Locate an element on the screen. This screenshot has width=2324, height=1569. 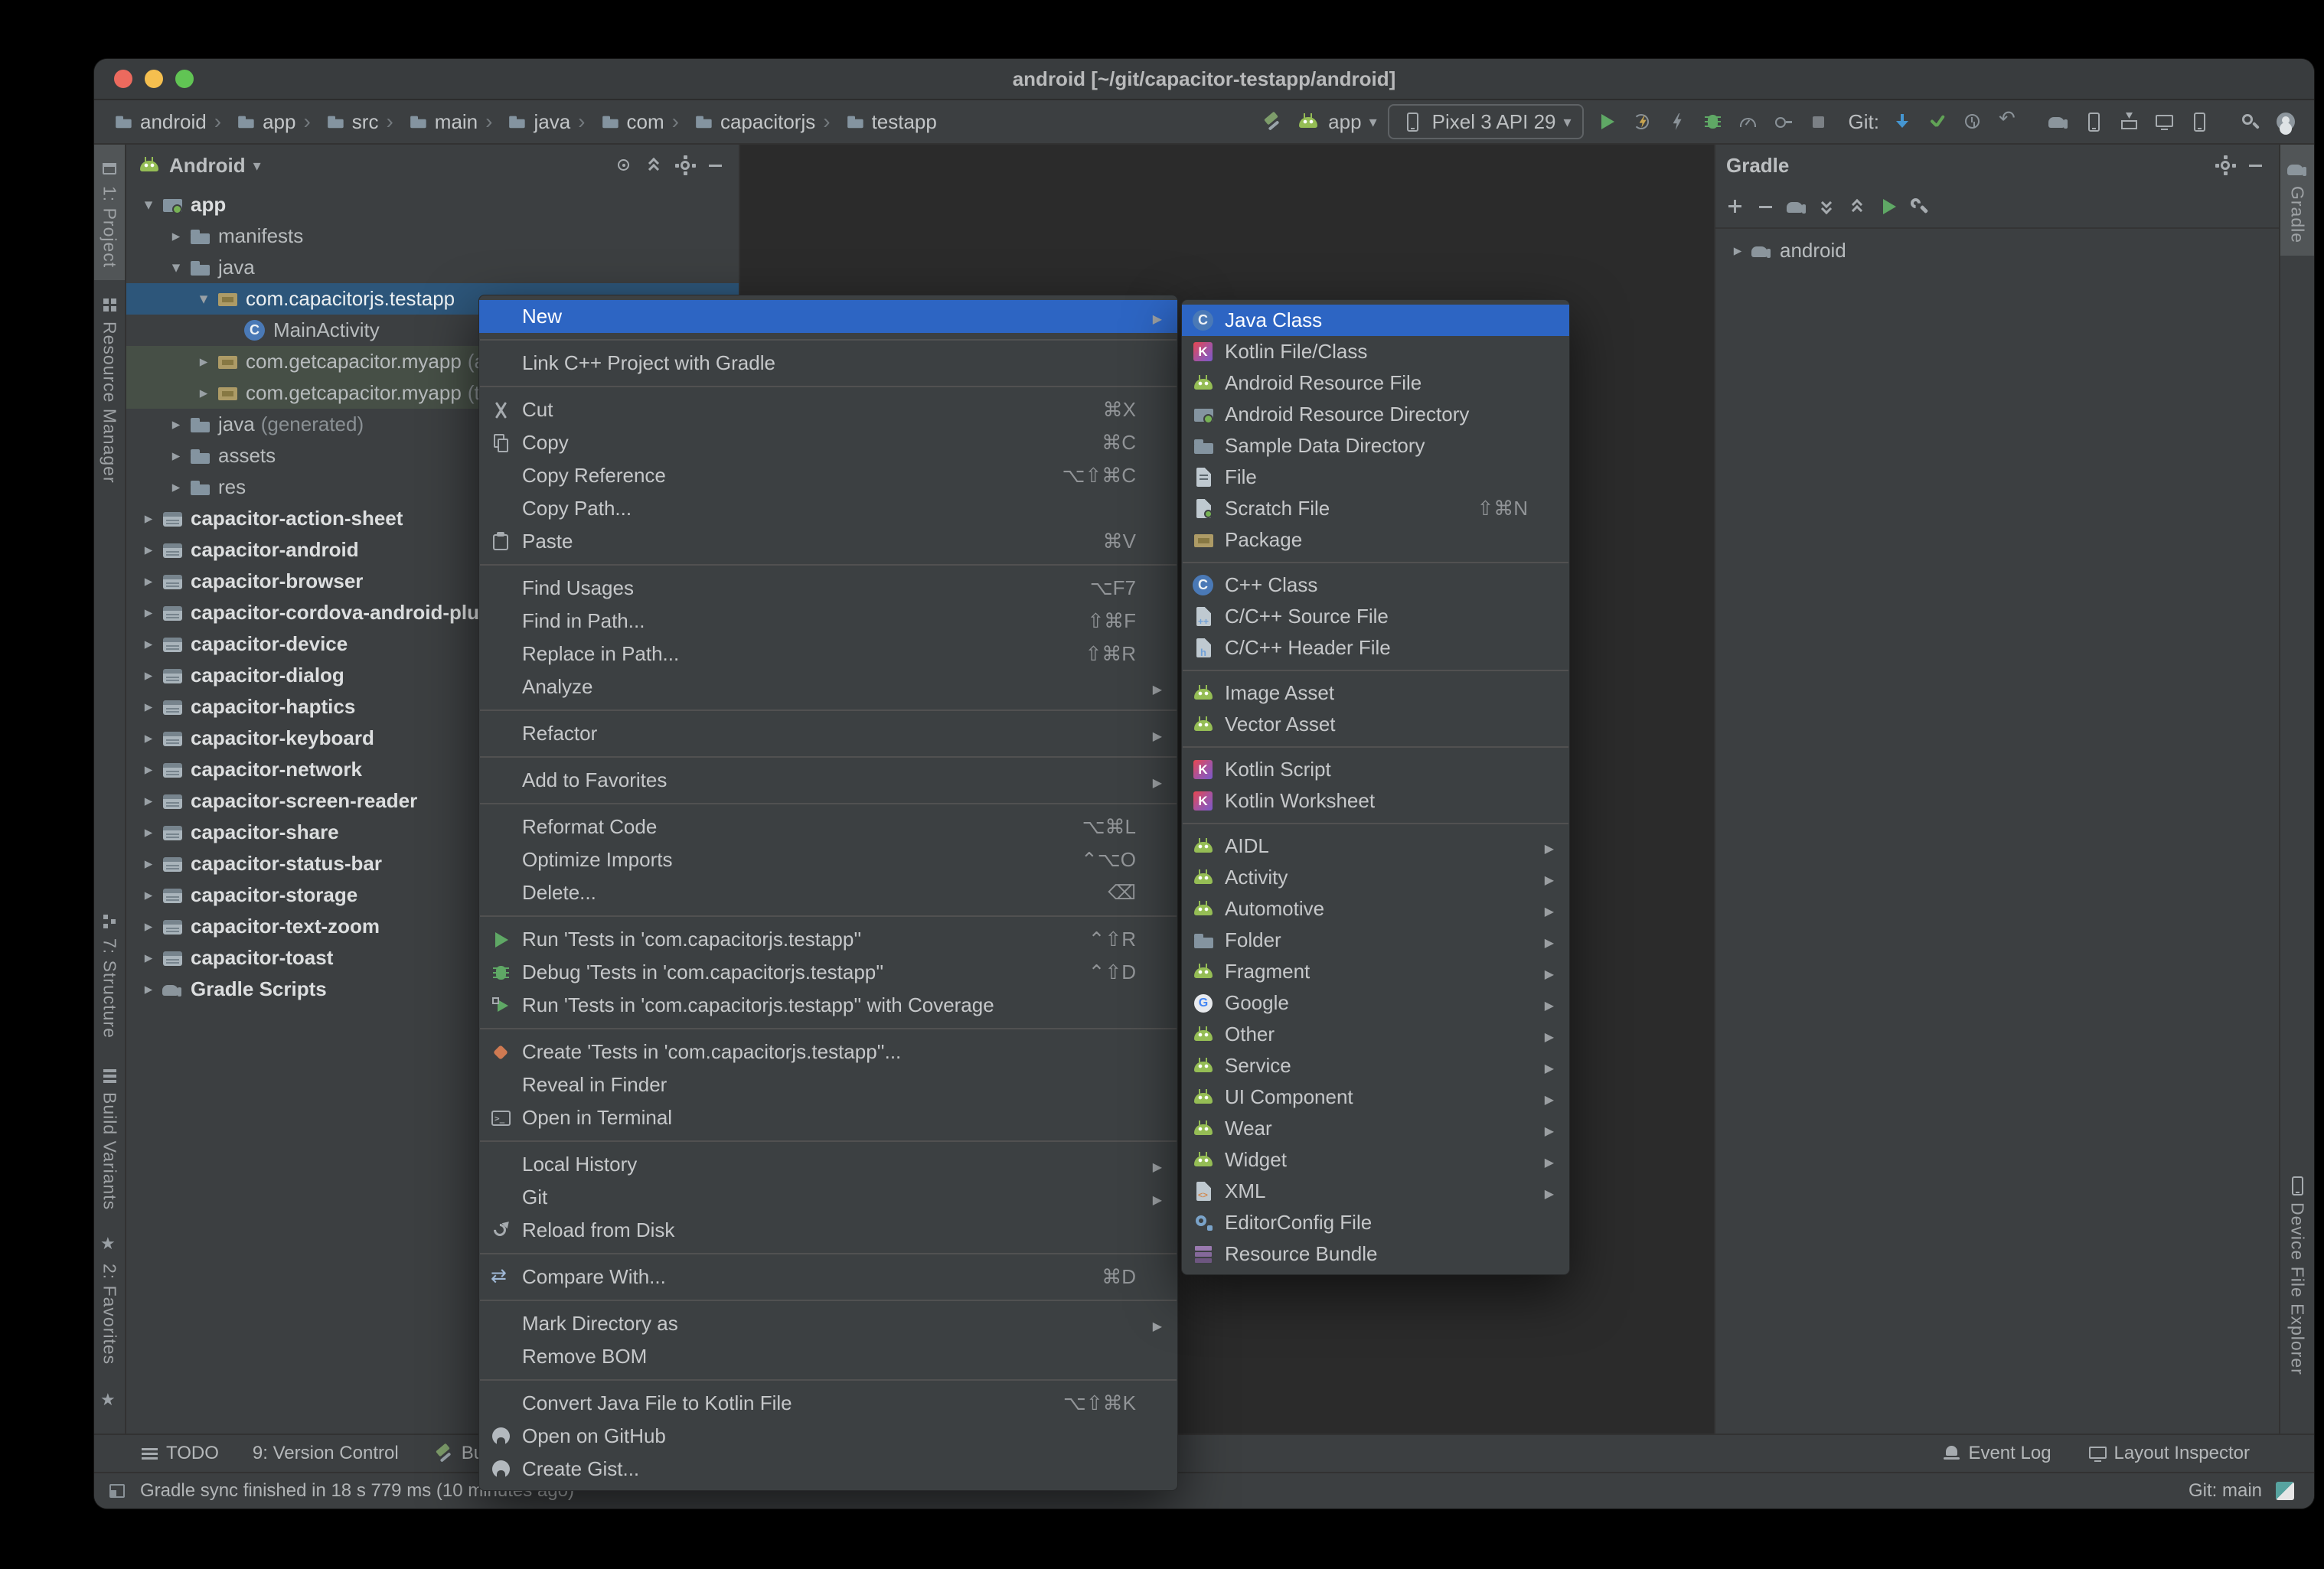
tool-window-button: Event Log is located at coordinates (1995, 1453).